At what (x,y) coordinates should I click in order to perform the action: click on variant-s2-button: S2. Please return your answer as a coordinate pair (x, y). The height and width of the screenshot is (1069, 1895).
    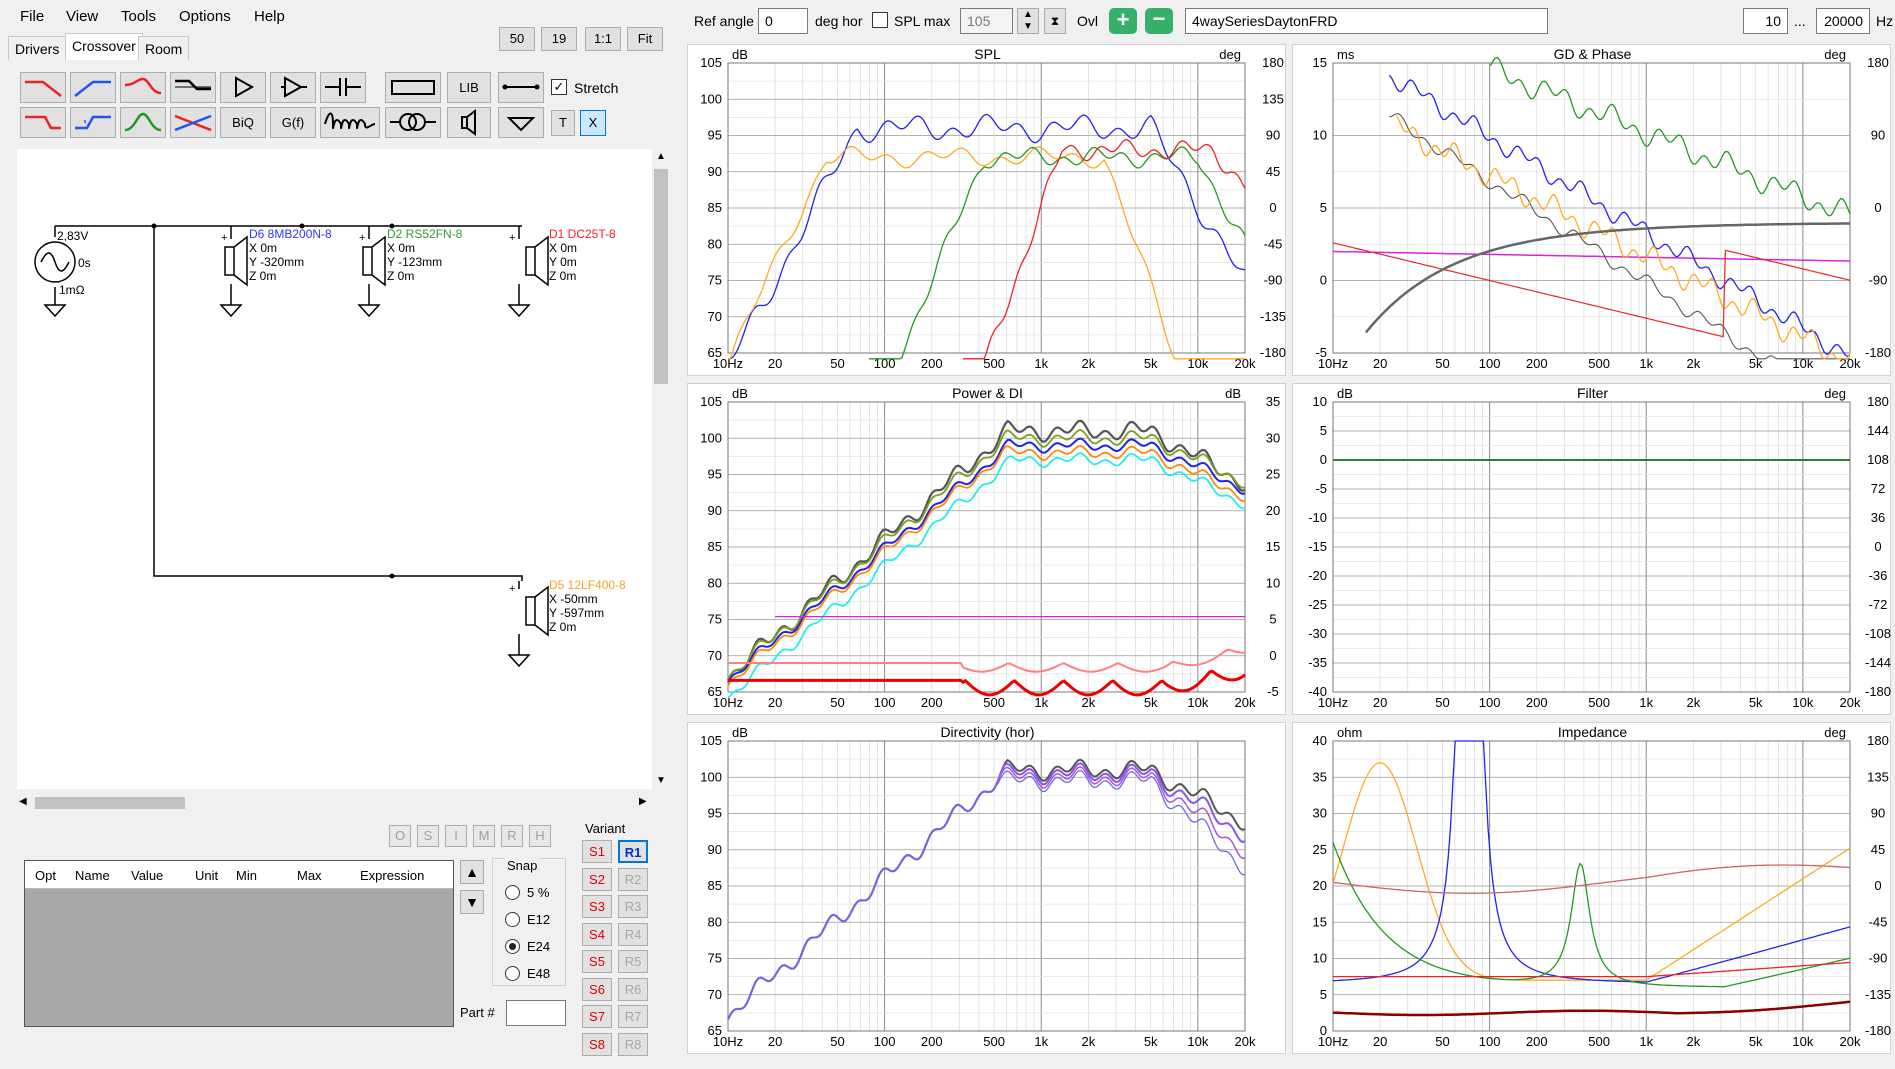
    Looking at the image, I should click on (597, 879).